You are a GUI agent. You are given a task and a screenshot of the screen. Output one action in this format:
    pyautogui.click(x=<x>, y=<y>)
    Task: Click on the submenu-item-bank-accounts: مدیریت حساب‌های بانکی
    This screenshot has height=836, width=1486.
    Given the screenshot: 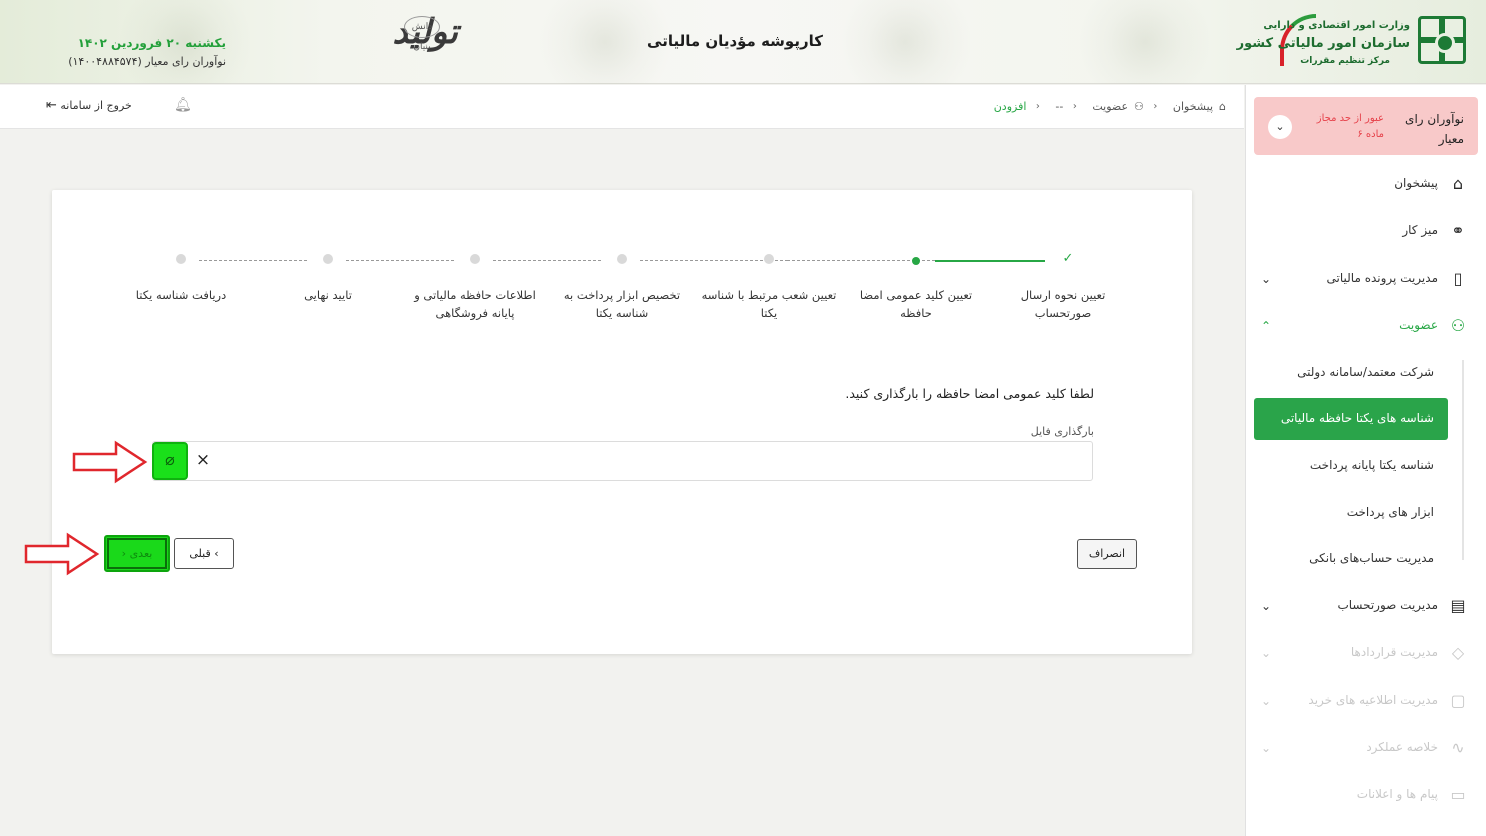 What is the action you would take?
    pyautogui.click(x=1351, y=559)
    